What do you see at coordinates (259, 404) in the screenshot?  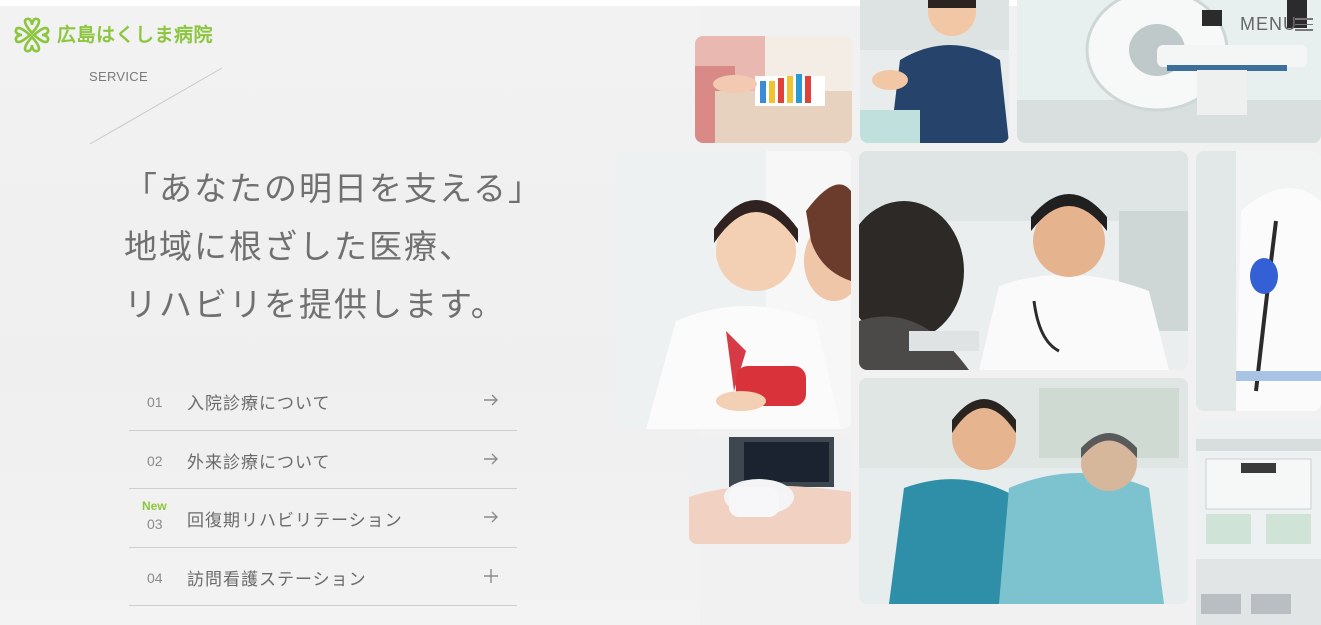 I see `service-label: 入院診療について` at bounding box center [259, 404].